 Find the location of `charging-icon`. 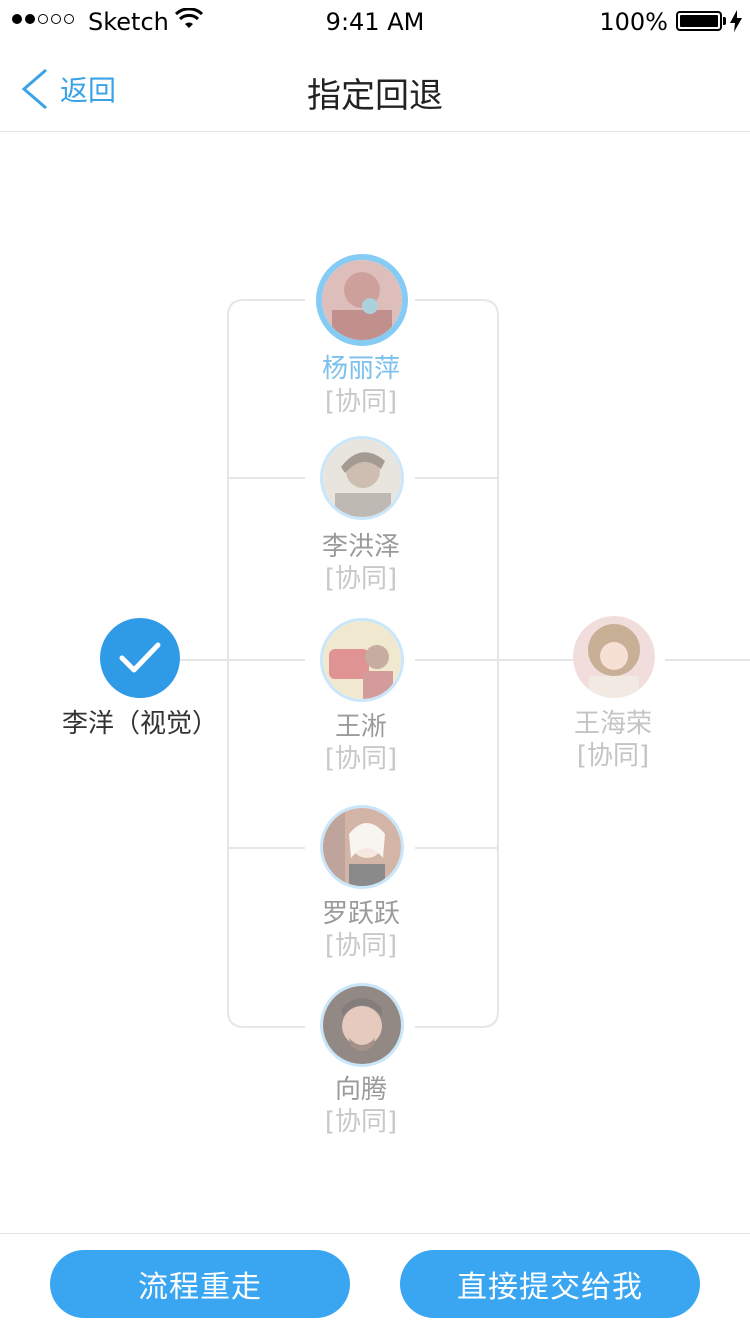

charging-icon is located at coordinates (736, 21).